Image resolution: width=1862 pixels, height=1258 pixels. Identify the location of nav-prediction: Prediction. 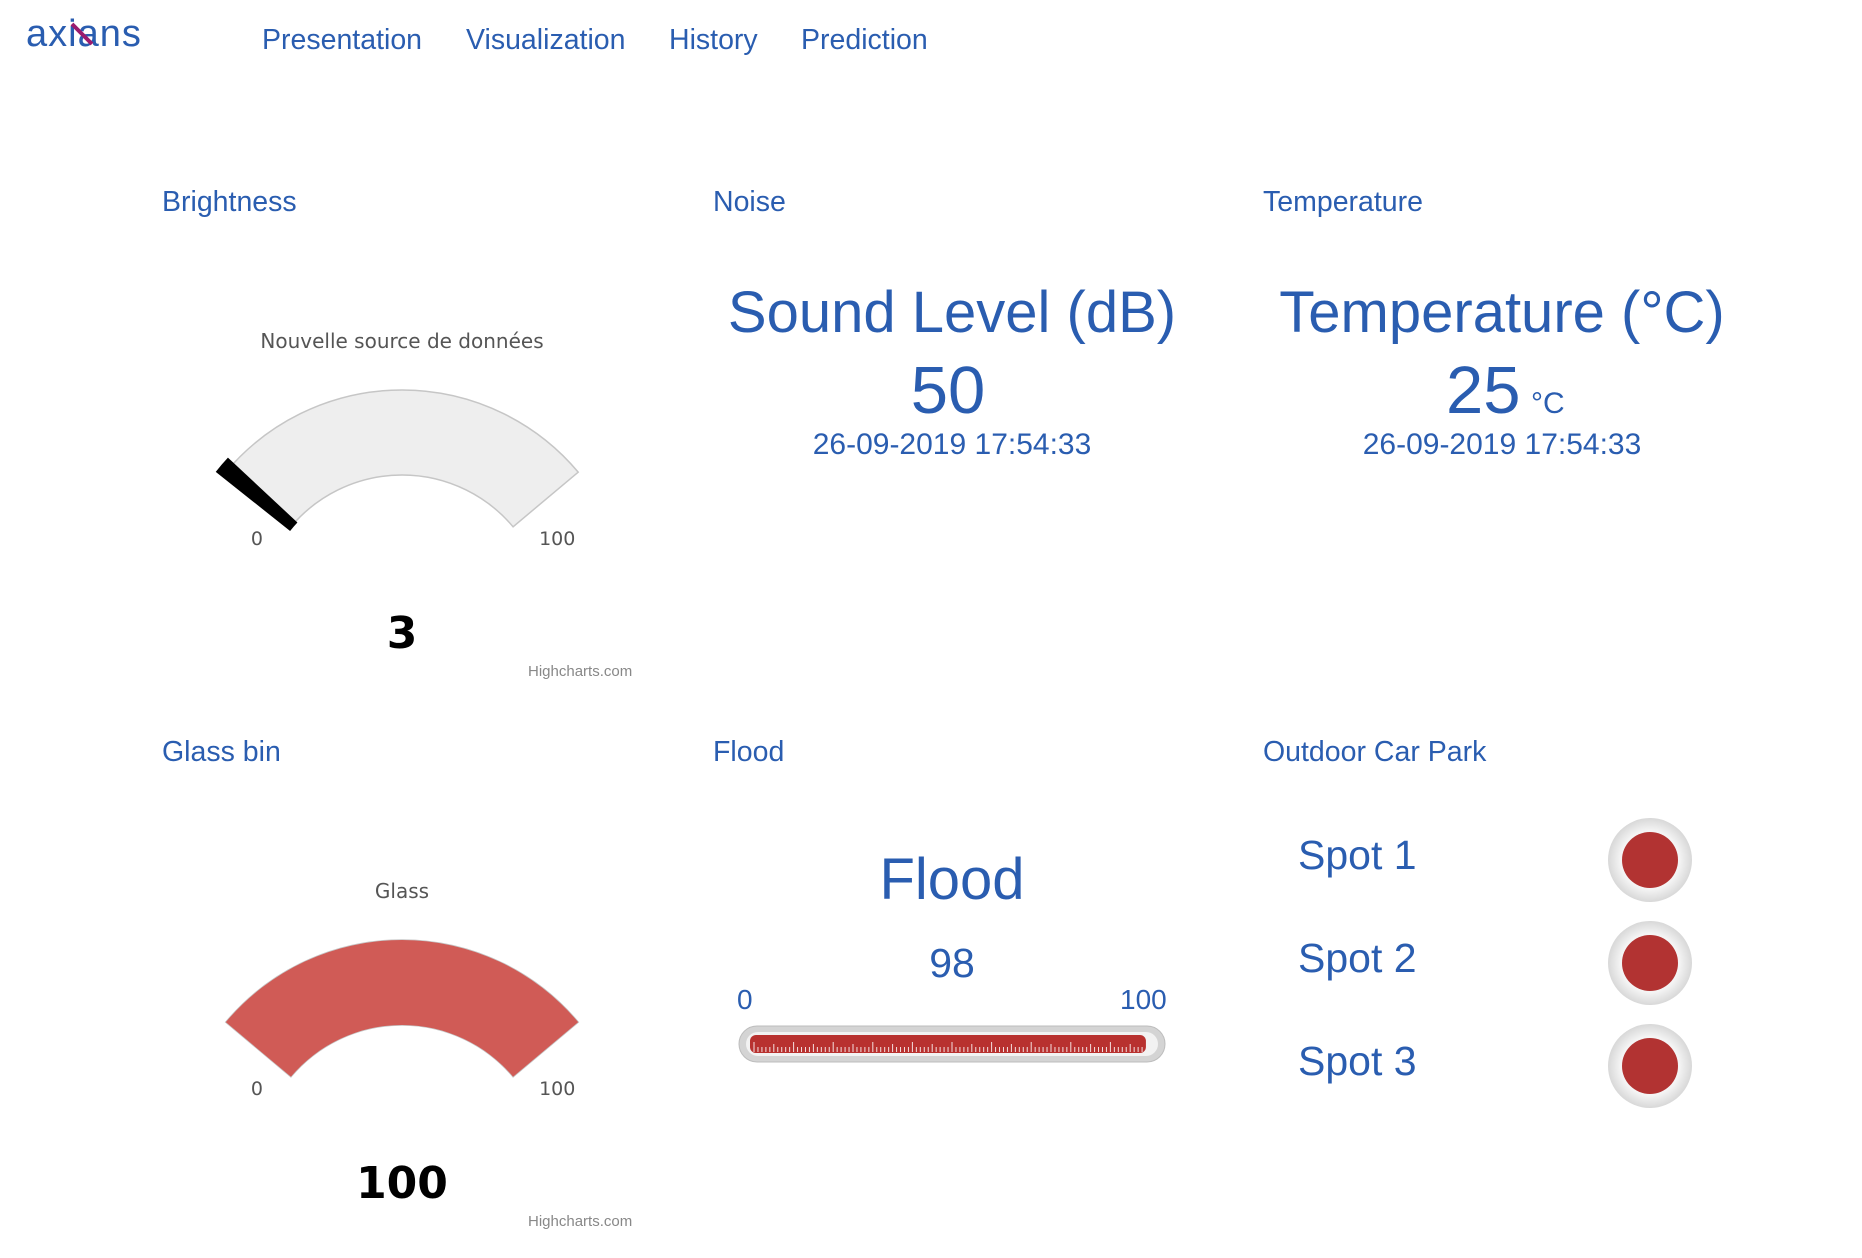
(864, 40).